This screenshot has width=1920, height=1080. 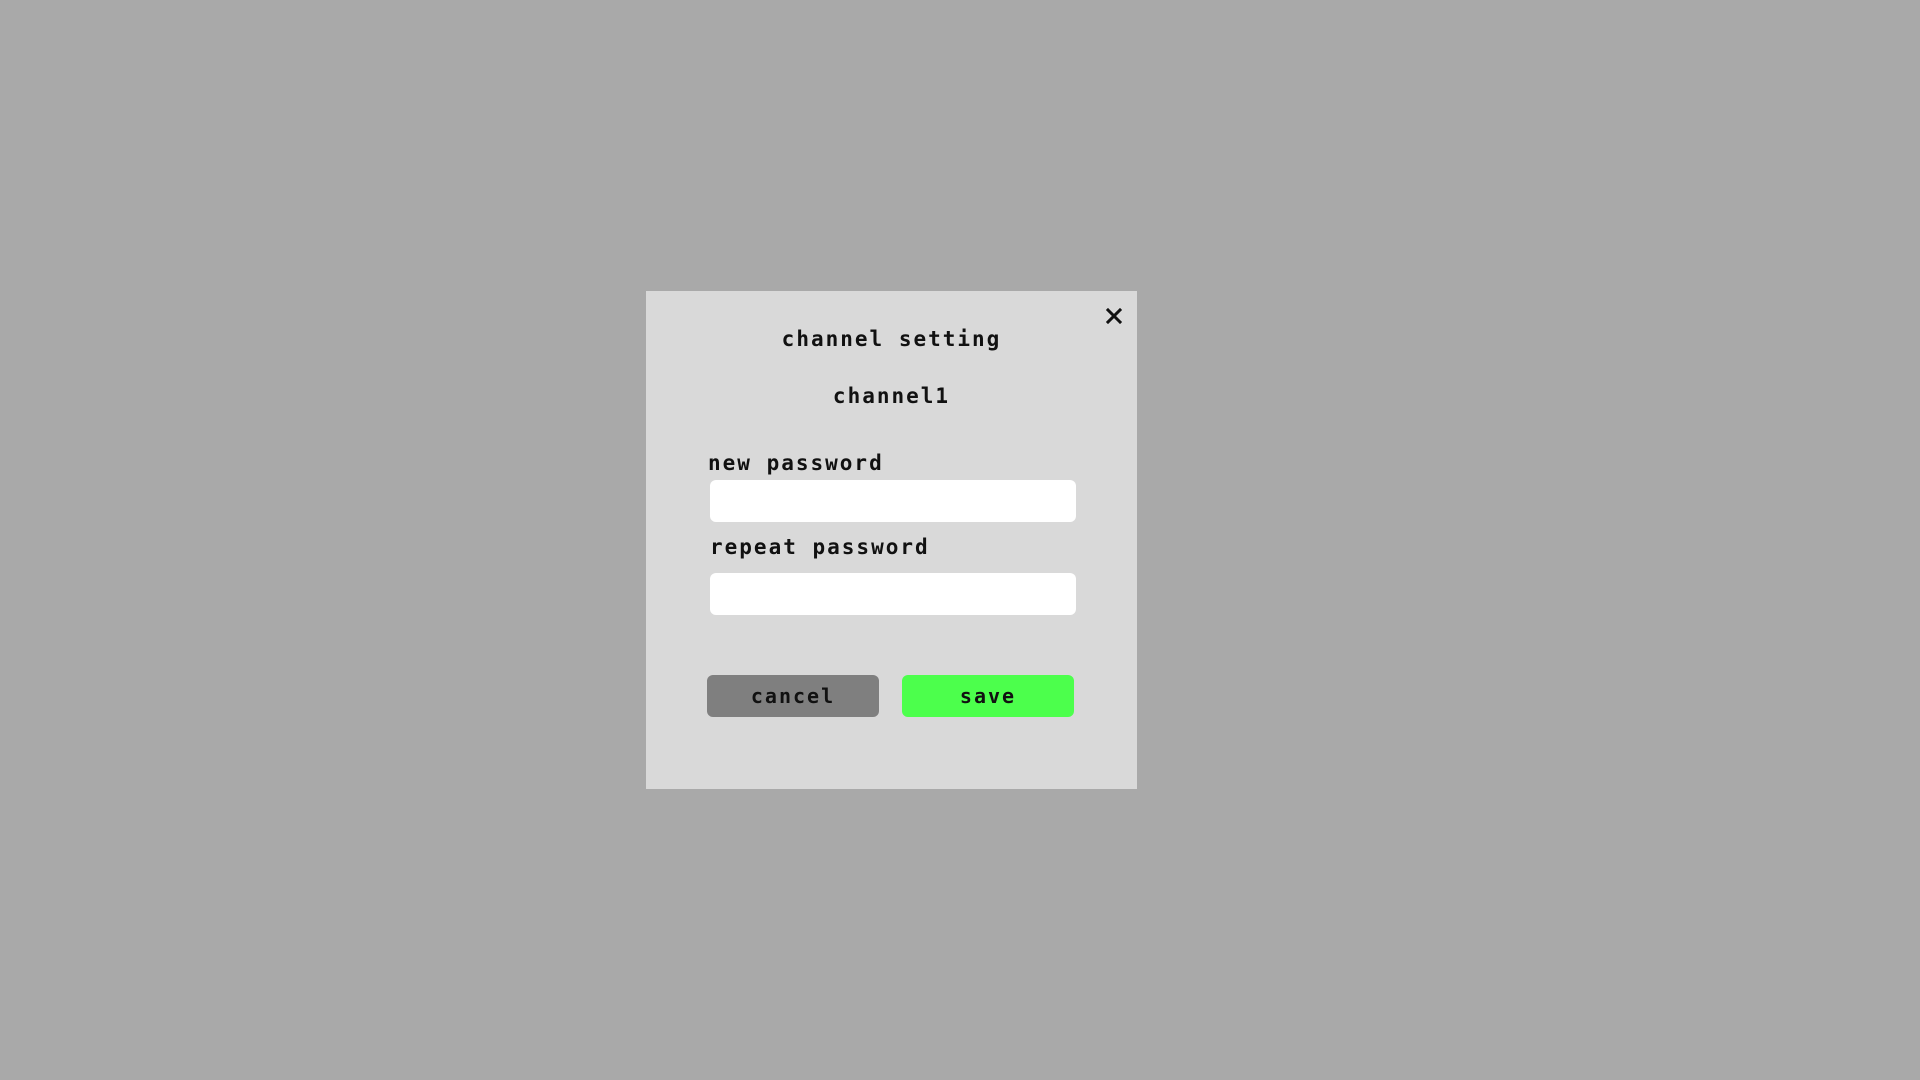 I want to click on dialog-title: channel setting, so click(x=891, y=339).